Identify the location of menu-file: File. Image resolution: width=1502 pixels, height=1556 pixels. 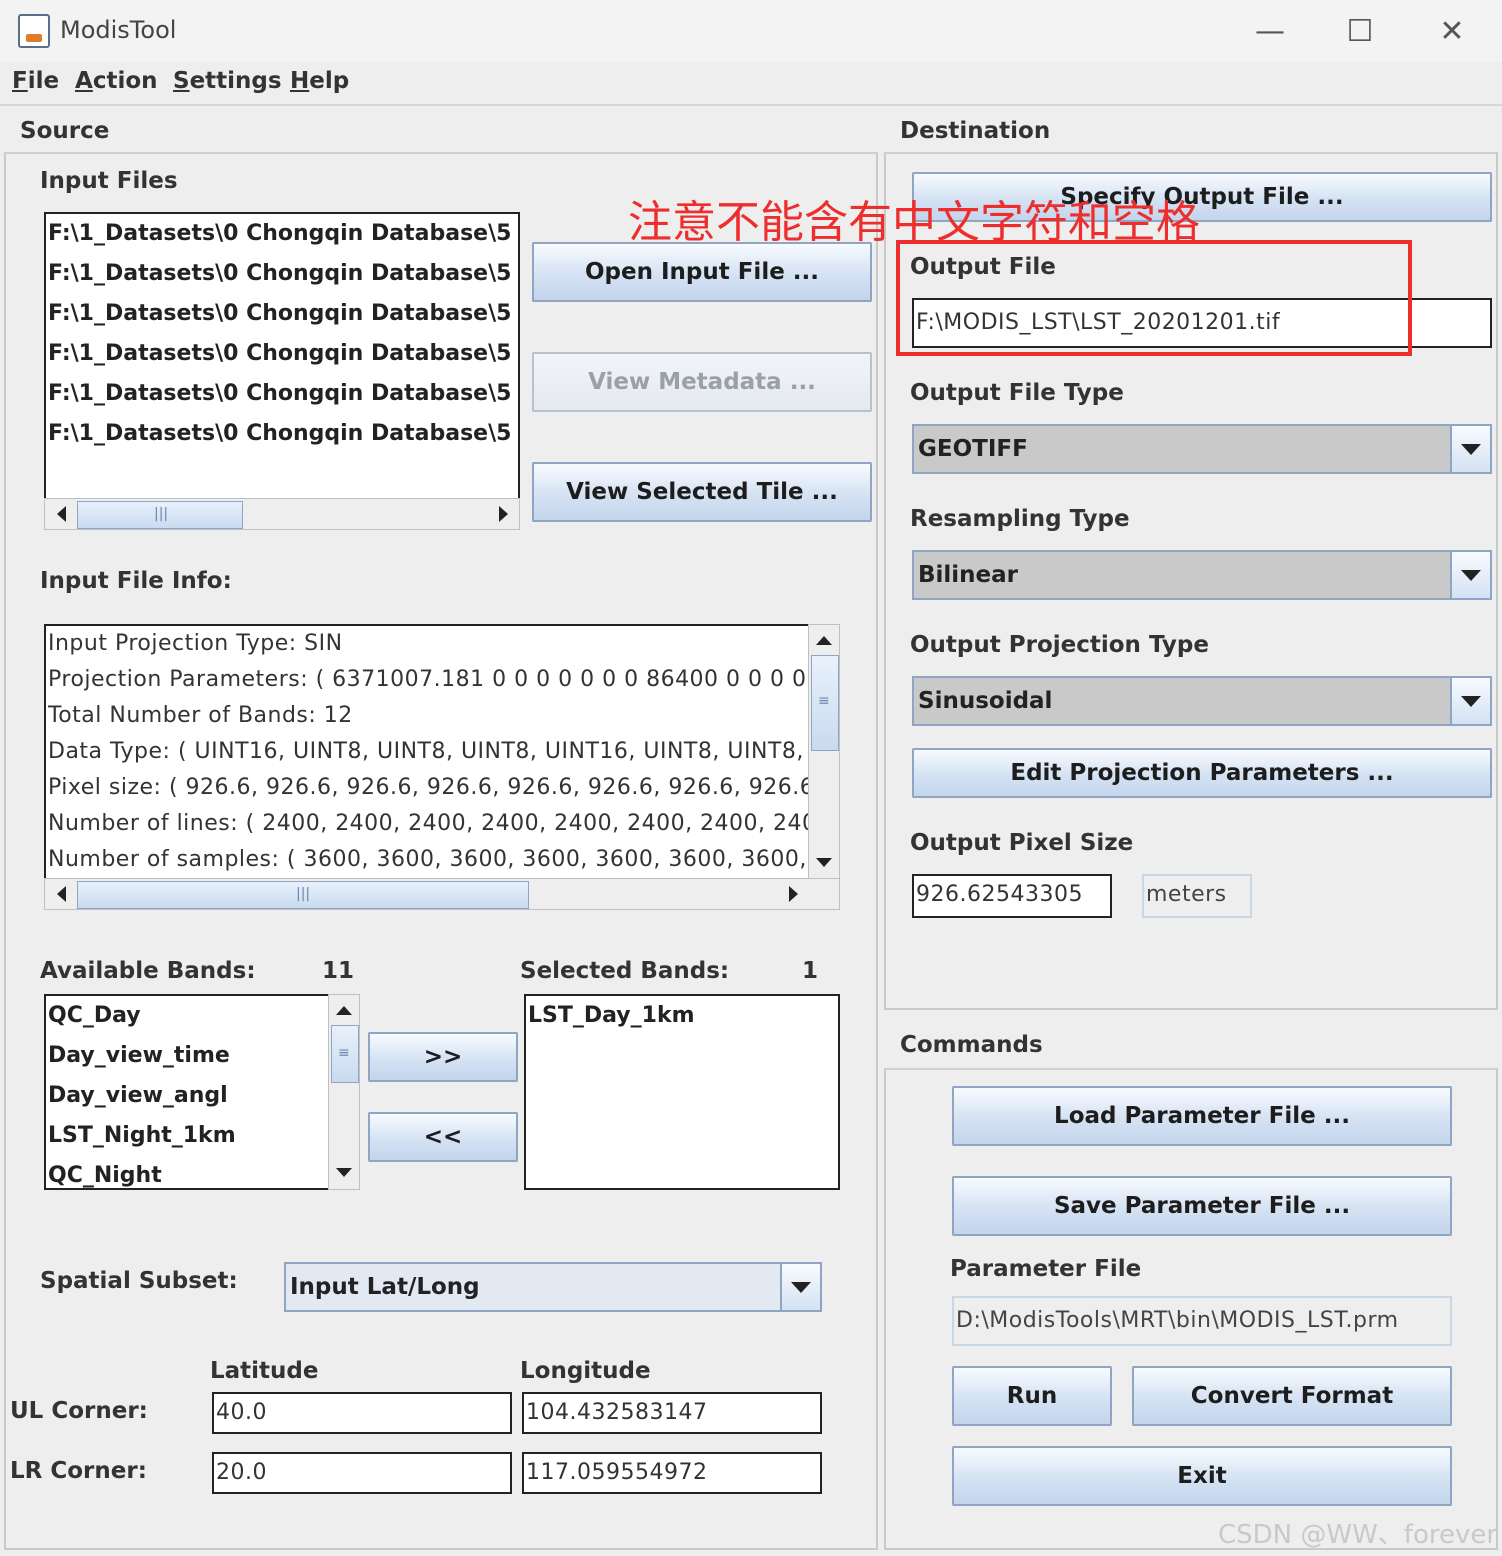
(35, 81).